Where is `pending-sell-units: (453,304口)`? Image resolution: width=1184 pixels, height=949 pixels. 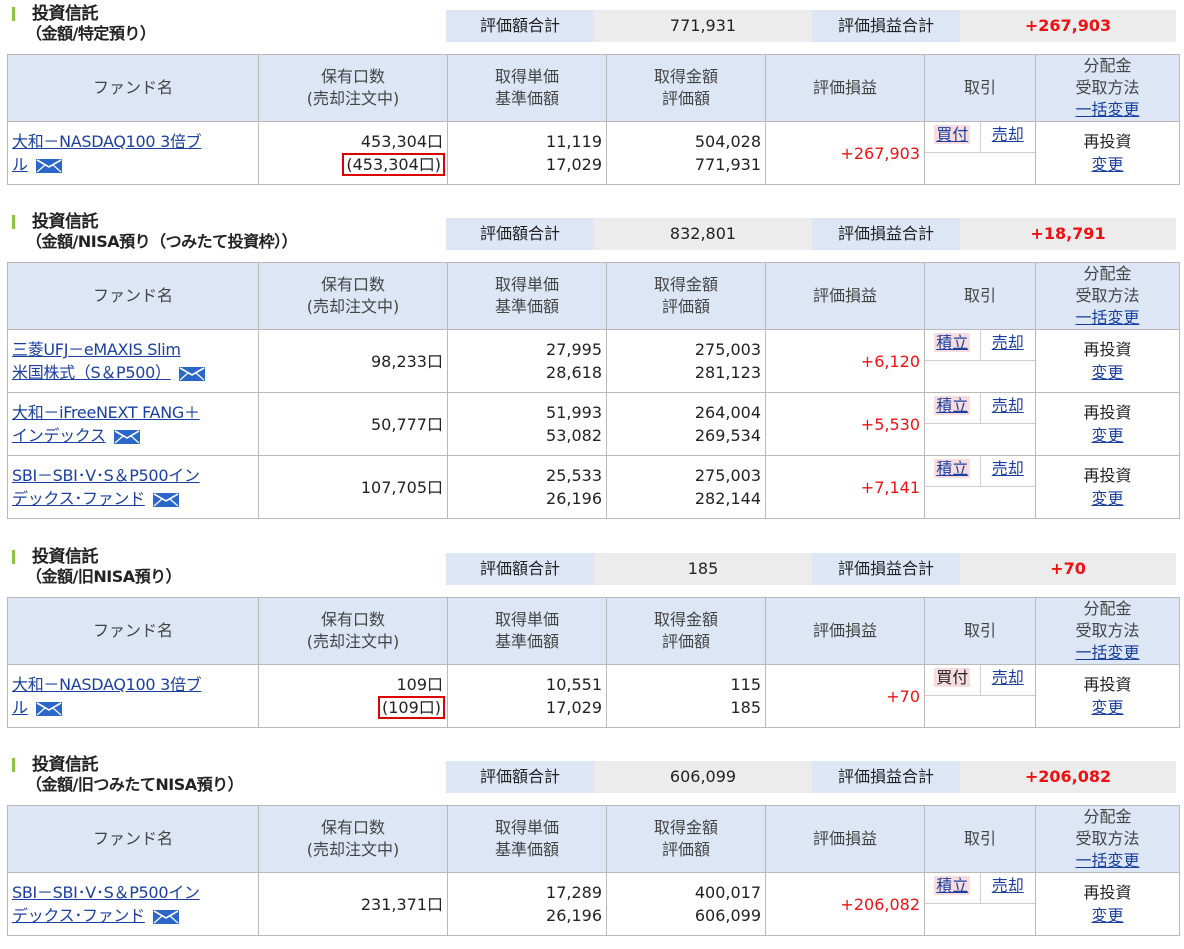
pending-sell-units: (453,304口) is located at coordinates (393, 164).